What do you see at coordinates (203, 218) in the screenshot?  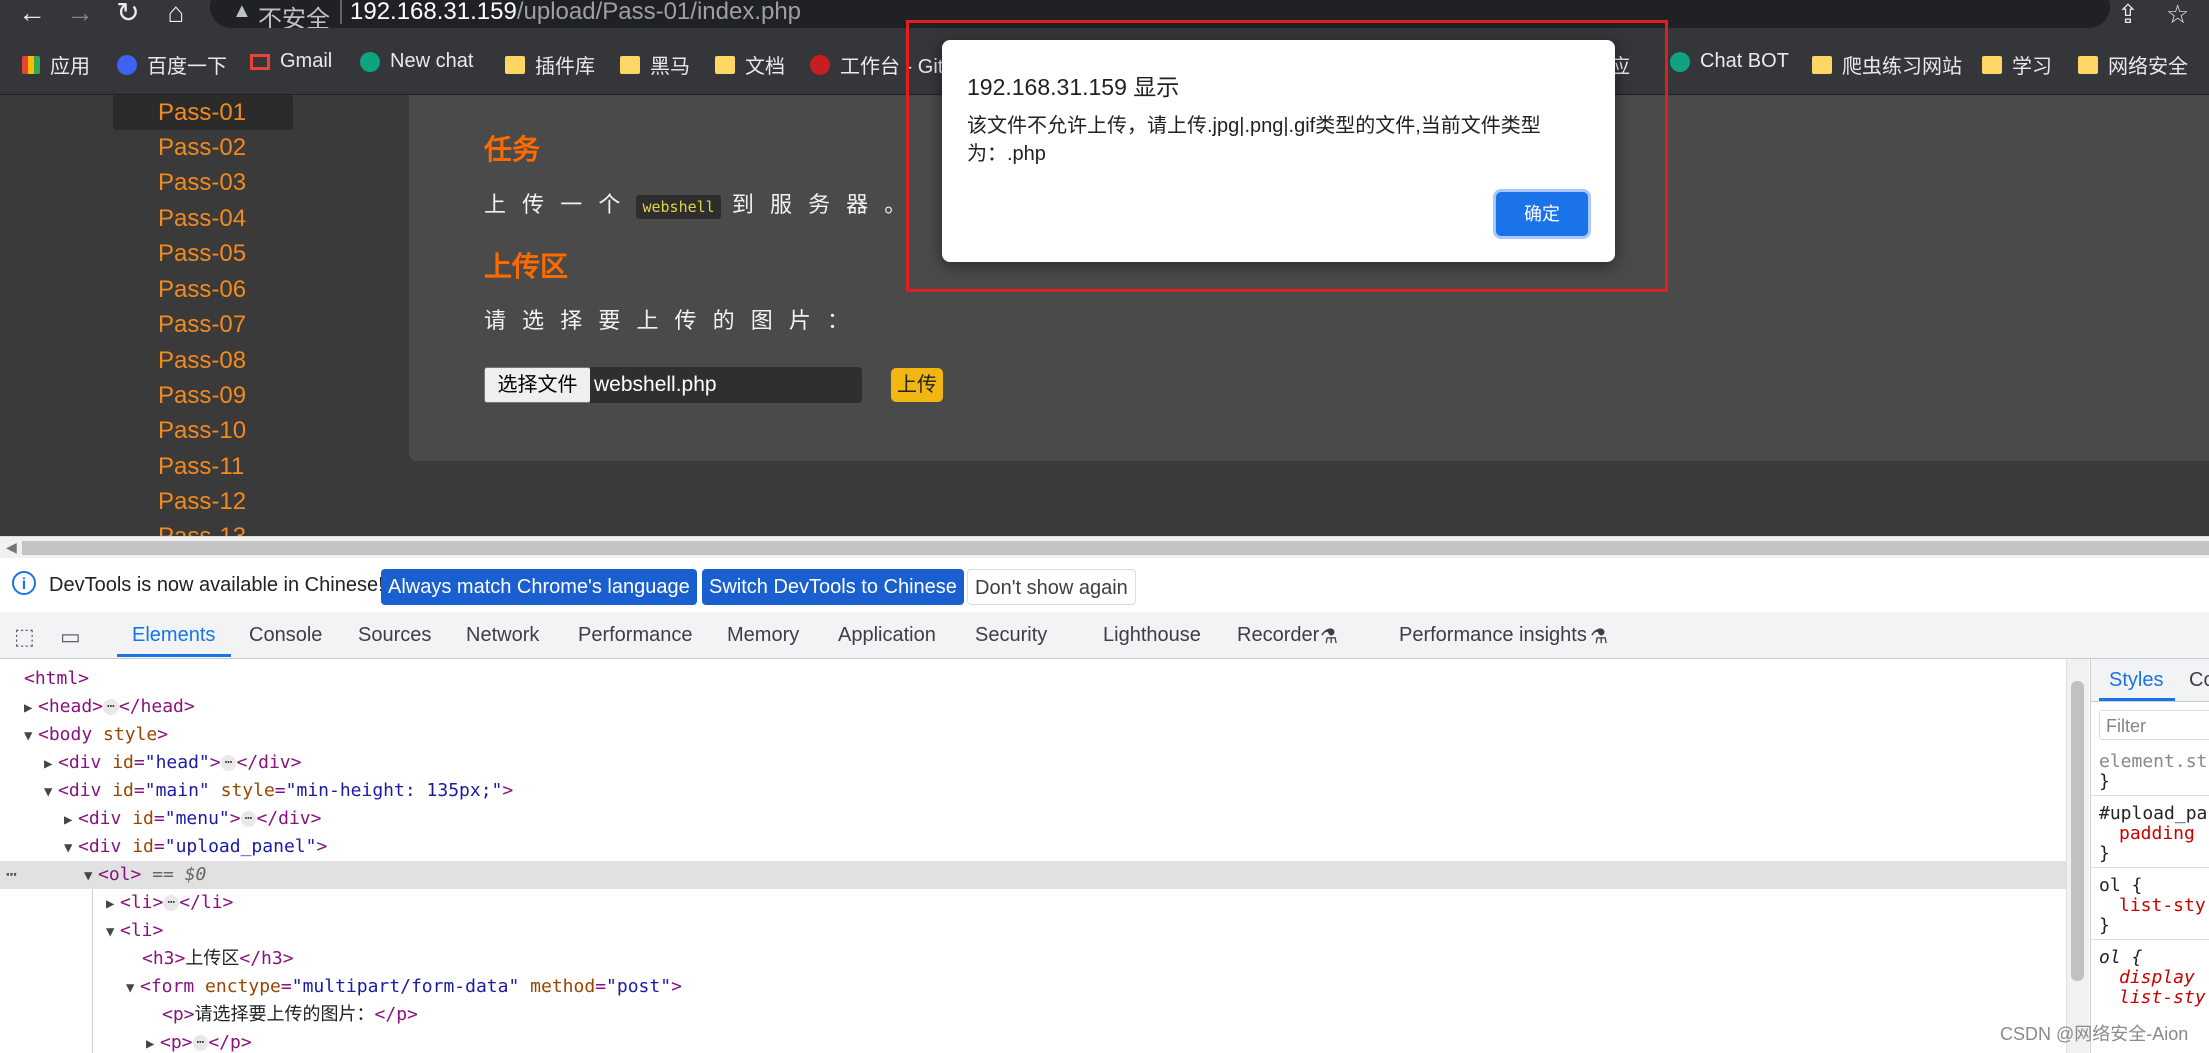 I see `menu-item-pass-04: Pass-04` at bounding box center [203, 218].